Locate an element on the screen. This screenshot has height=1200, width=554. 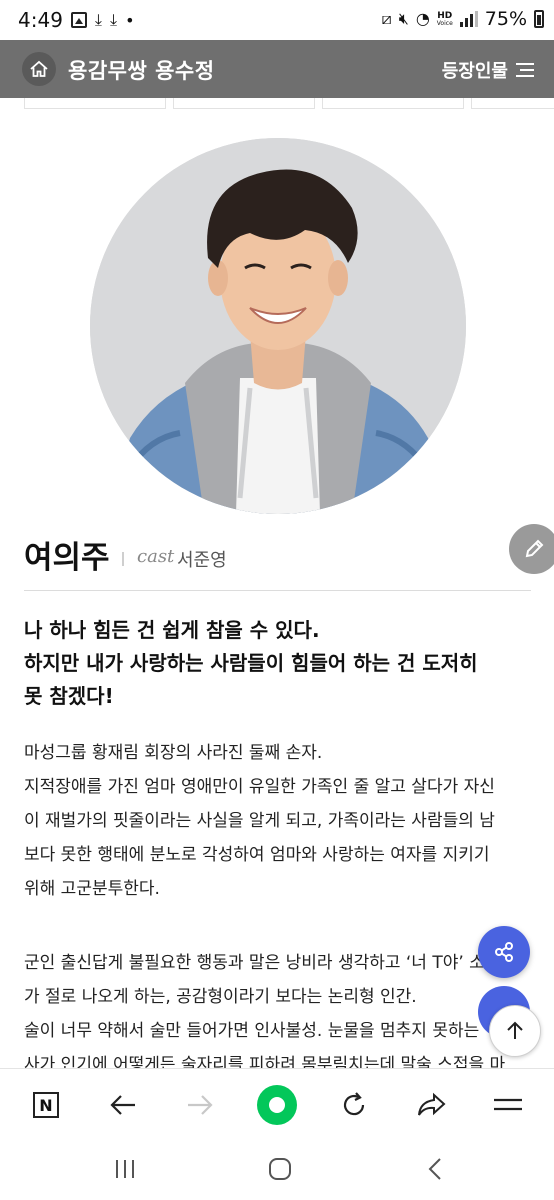
browser-toolbar: N is located at coordinates (277, 1104).